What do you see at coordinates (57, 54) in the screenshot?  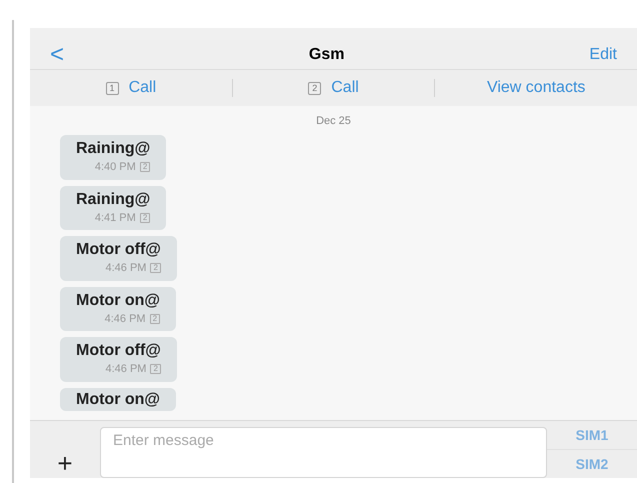 I see `back-button: <` at bounding box center [57, 54].